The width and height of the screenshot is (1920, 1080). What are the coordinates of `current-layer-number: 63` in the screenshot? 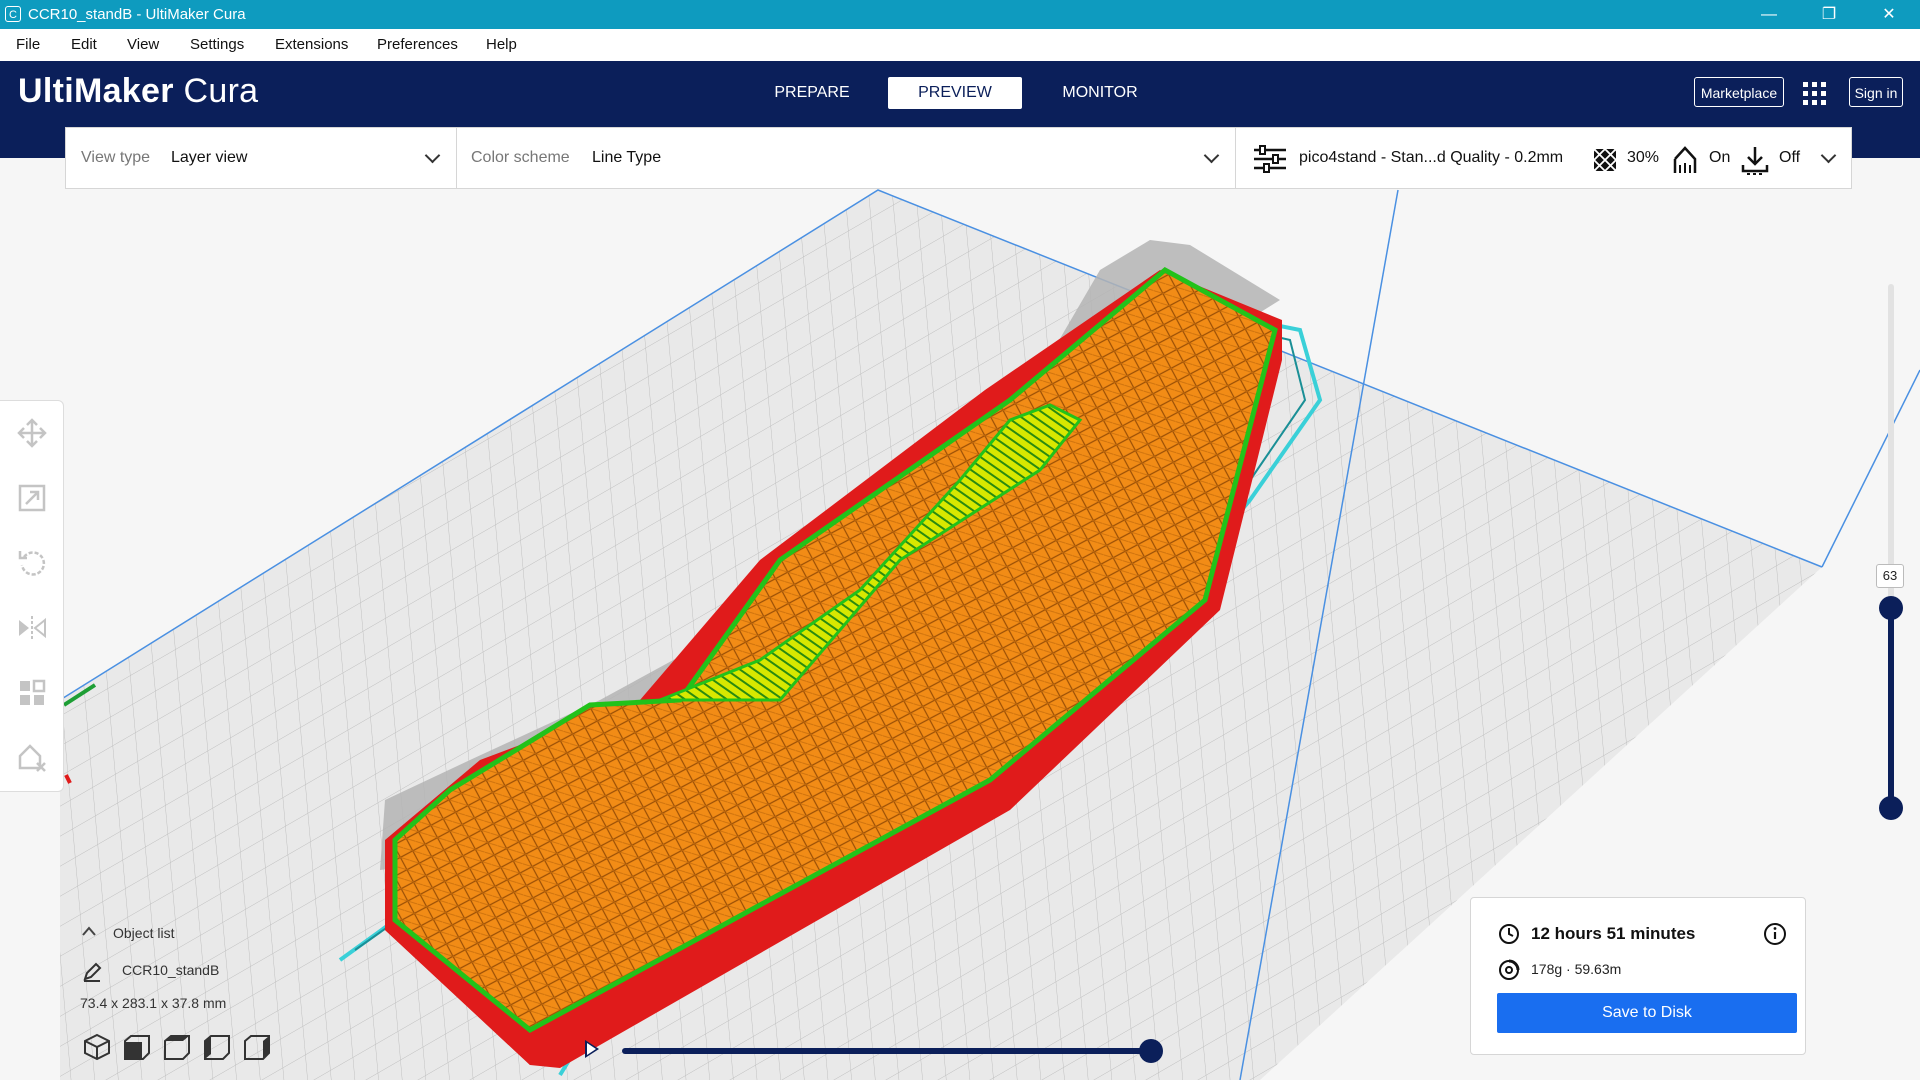 It's located at (1890, 576).